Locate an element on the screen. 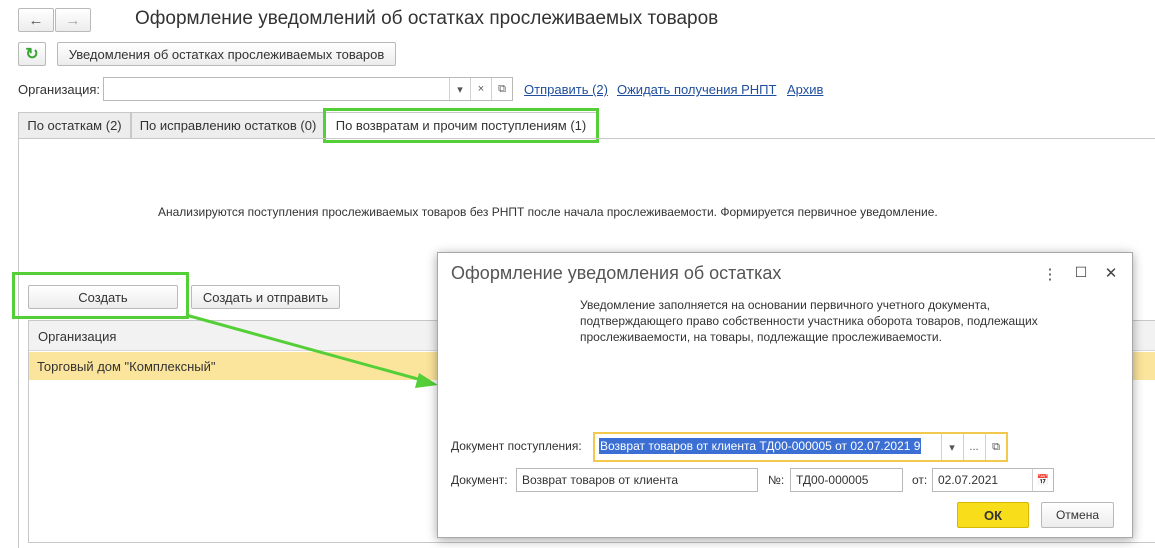  more-vertical-icon: ⋮ is located at coordinates (1050, 274).